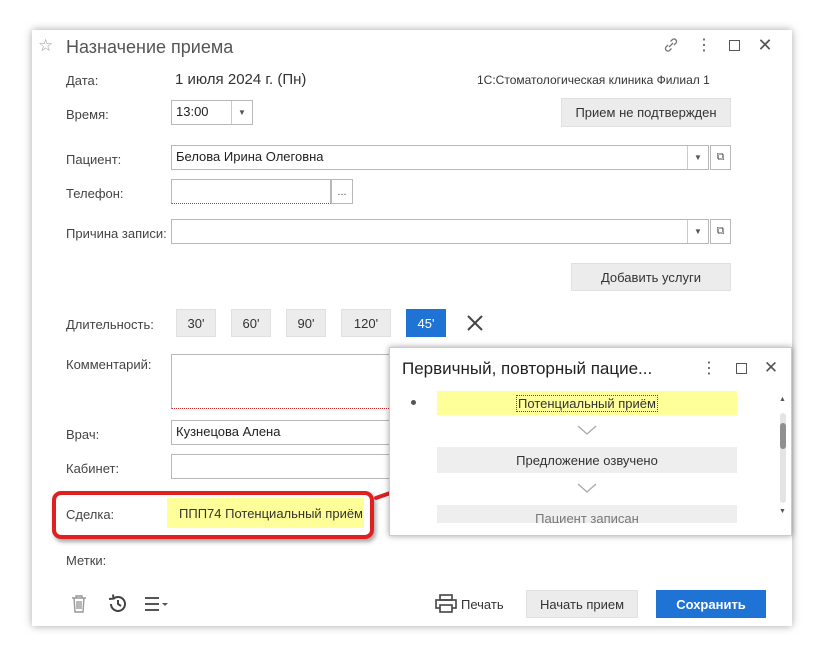  I want to click on duration-90-button: 90', so click(306, 323).